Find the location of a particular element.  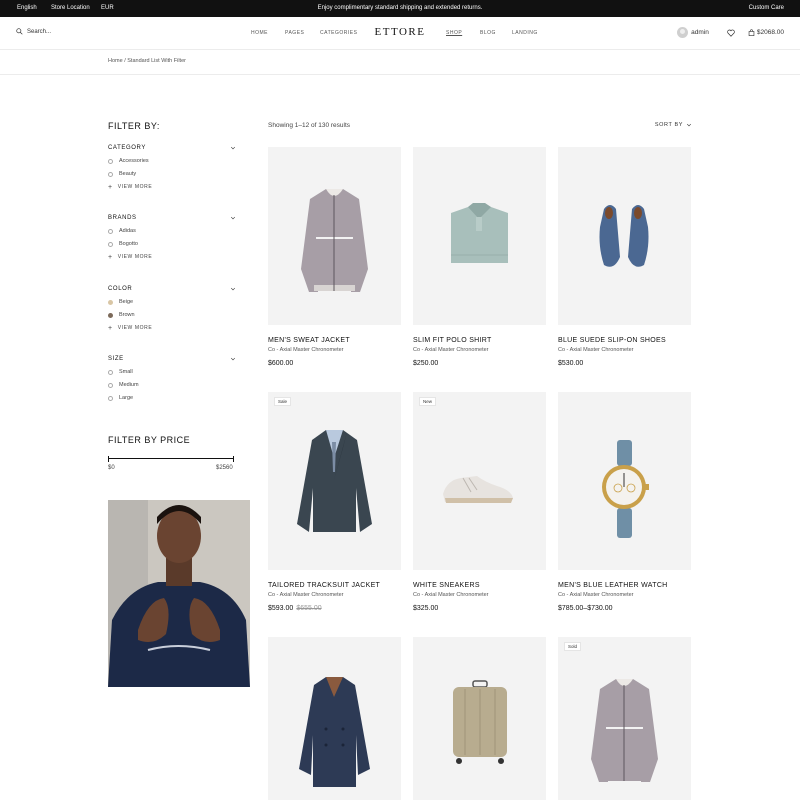

new-badge: New is located at coordinates (428, 401).